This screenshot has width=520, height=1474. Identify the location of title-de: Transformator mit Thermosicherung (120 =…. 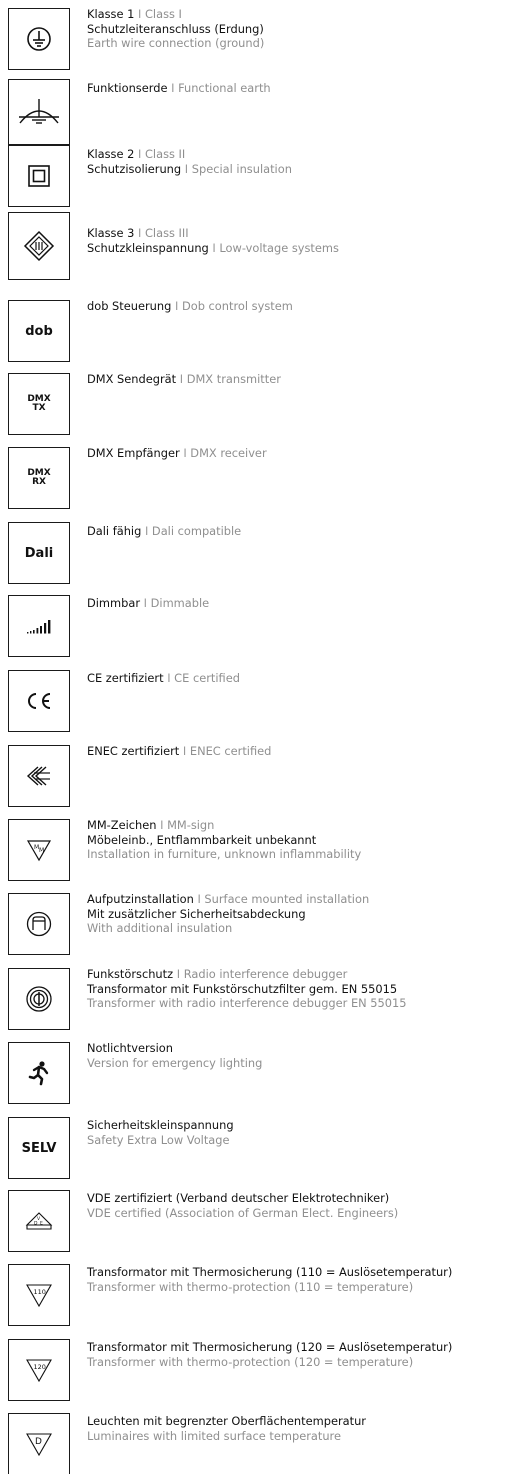
(270, 1347).